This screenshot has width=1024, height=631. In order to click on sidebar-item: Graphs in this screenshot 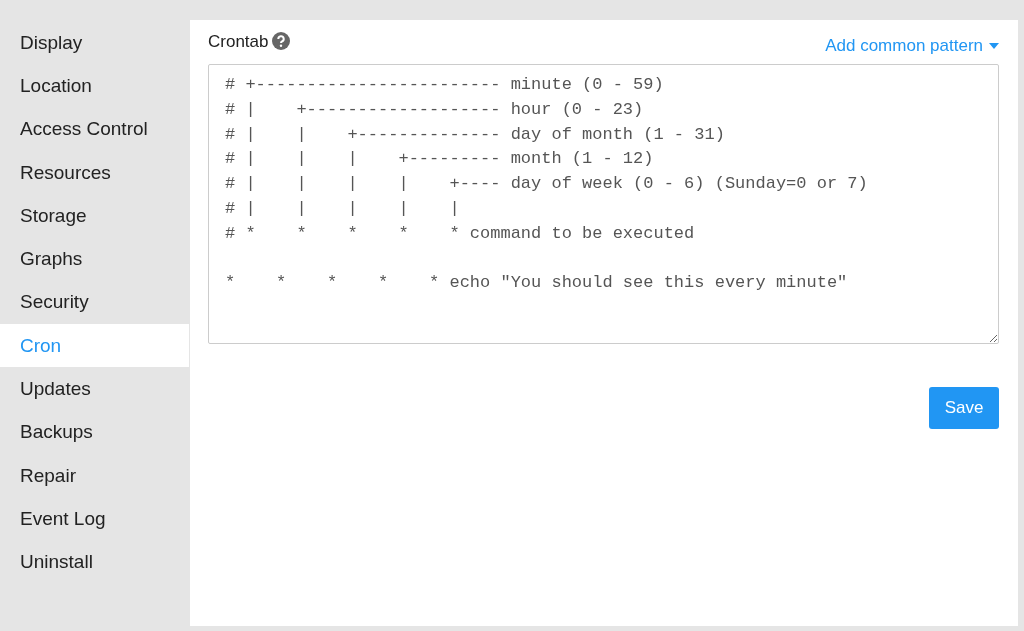, I will do `click(94, 259)`.